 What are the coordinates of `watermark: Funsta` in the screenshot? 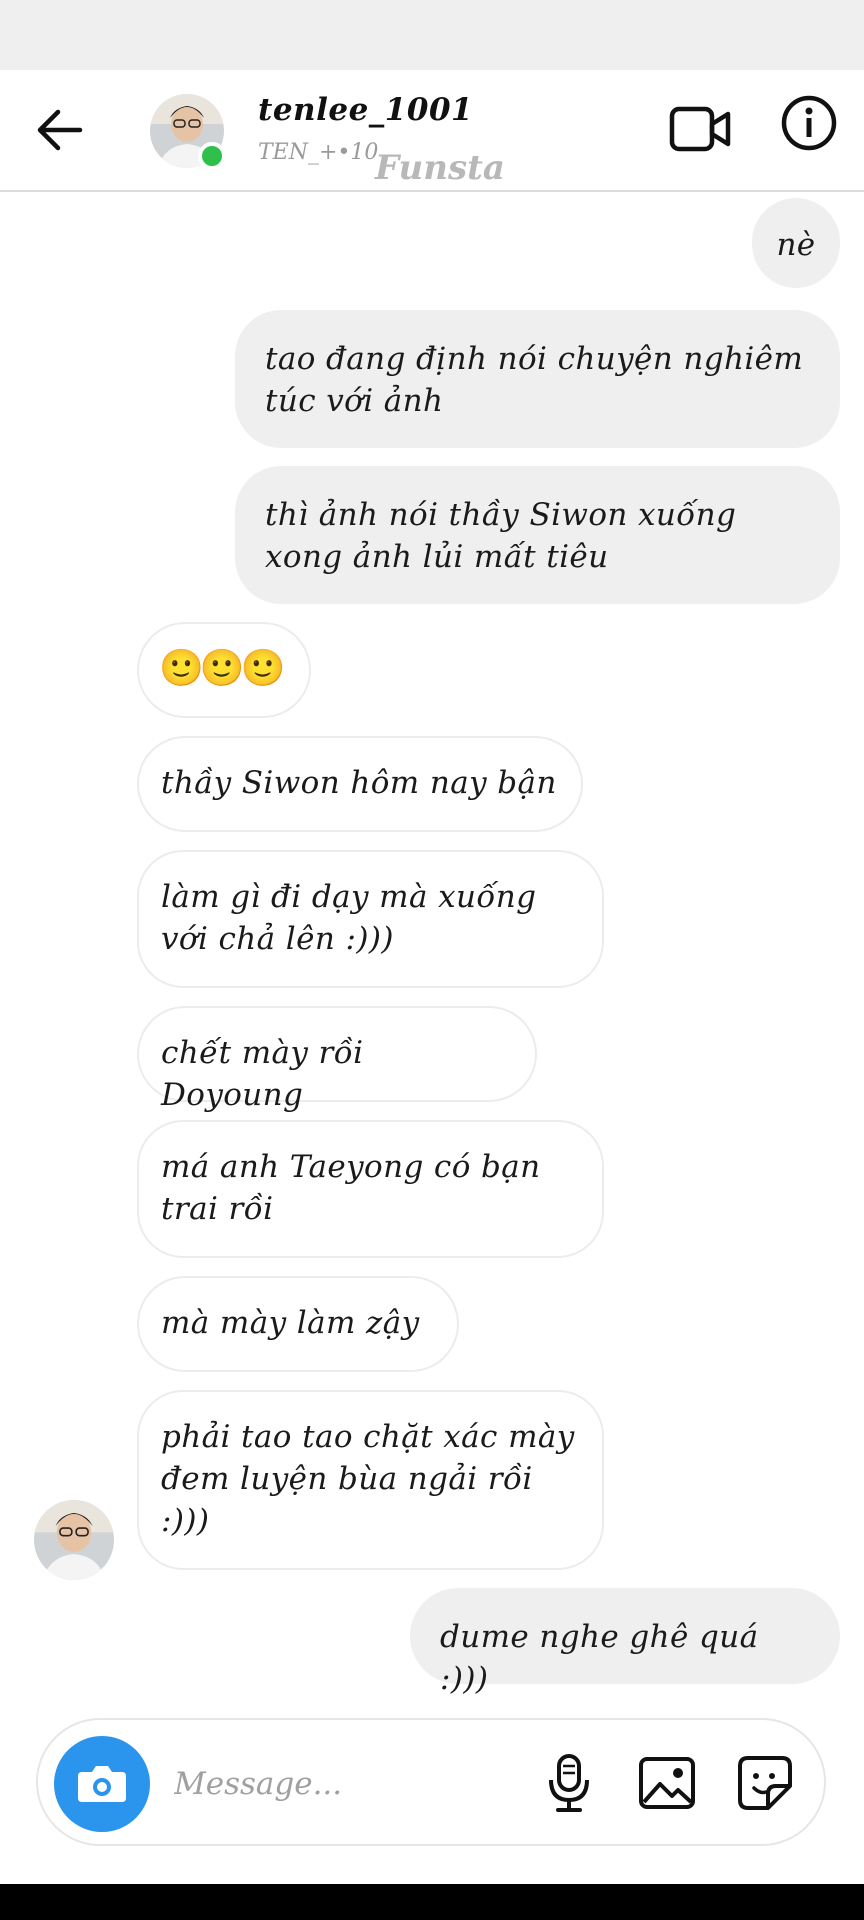 It's located at (440, 168).